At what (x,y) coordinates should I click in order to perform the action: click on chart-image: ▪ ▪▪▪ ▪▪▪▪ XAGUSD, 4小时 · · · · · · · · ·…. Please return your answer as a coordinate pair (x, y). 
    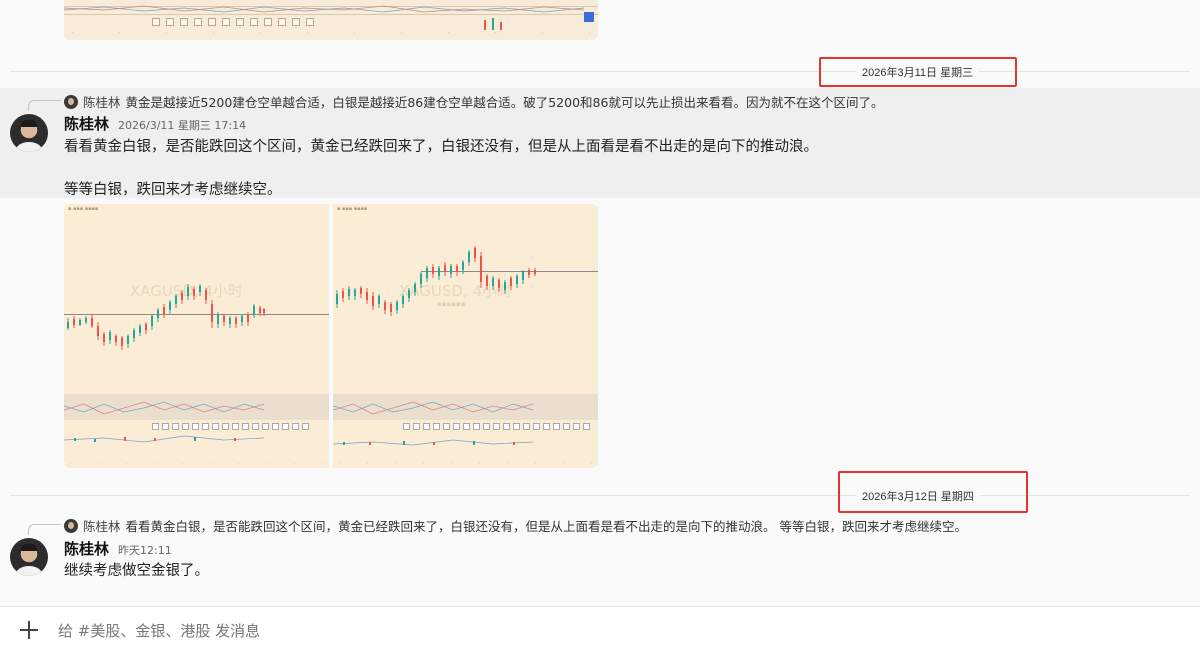
    Looking at the image, I should click on (196, 336).